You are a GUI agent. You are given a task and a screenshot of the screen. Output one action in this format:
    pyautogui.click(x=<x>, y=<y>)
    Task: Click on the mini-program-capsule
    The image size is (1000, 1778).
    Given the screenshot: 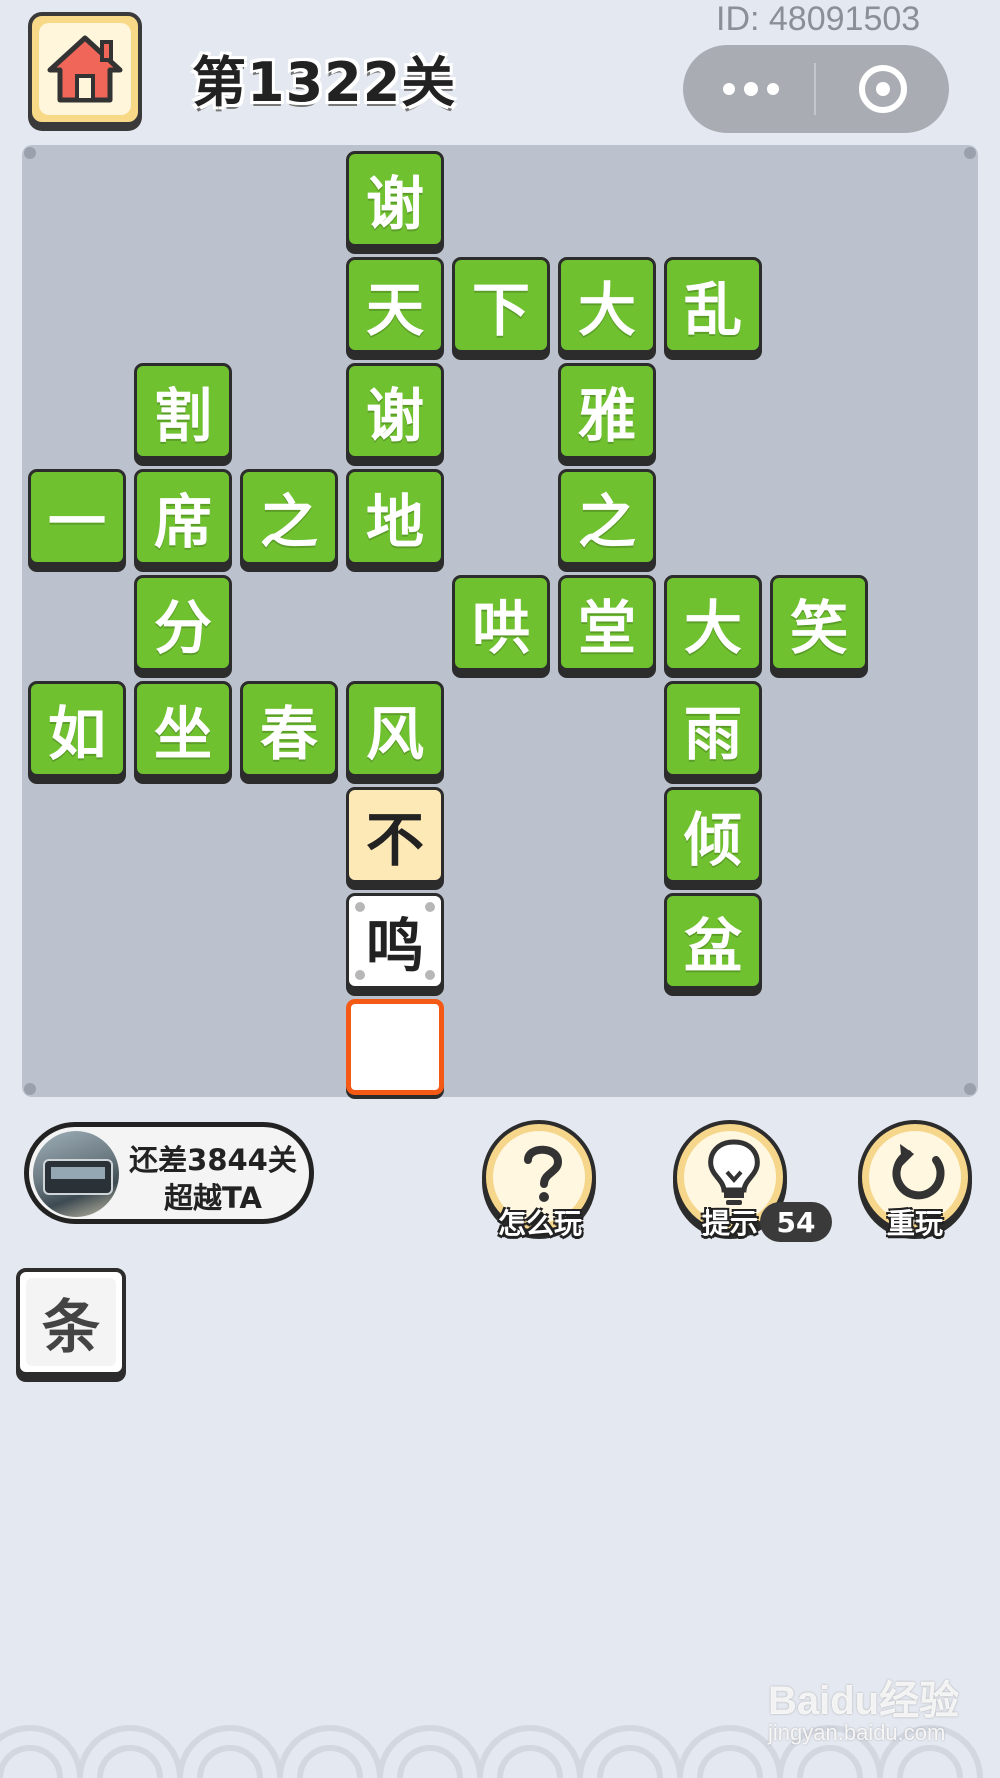 What is the action you would take?
    pyautogui.click(x=816, y=89)
    